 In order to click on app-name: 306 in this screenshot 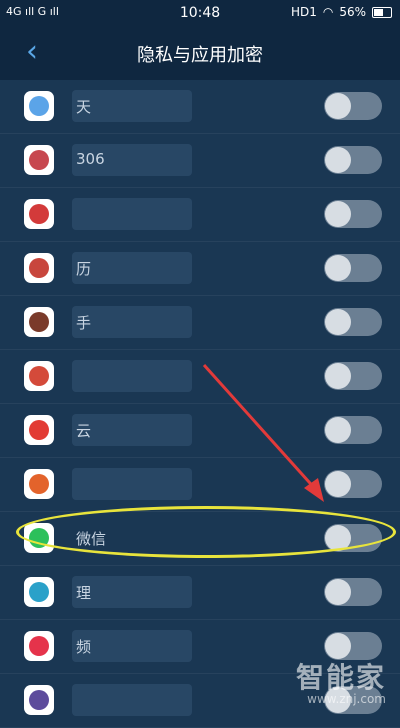, I will do `click(90, 159)`.